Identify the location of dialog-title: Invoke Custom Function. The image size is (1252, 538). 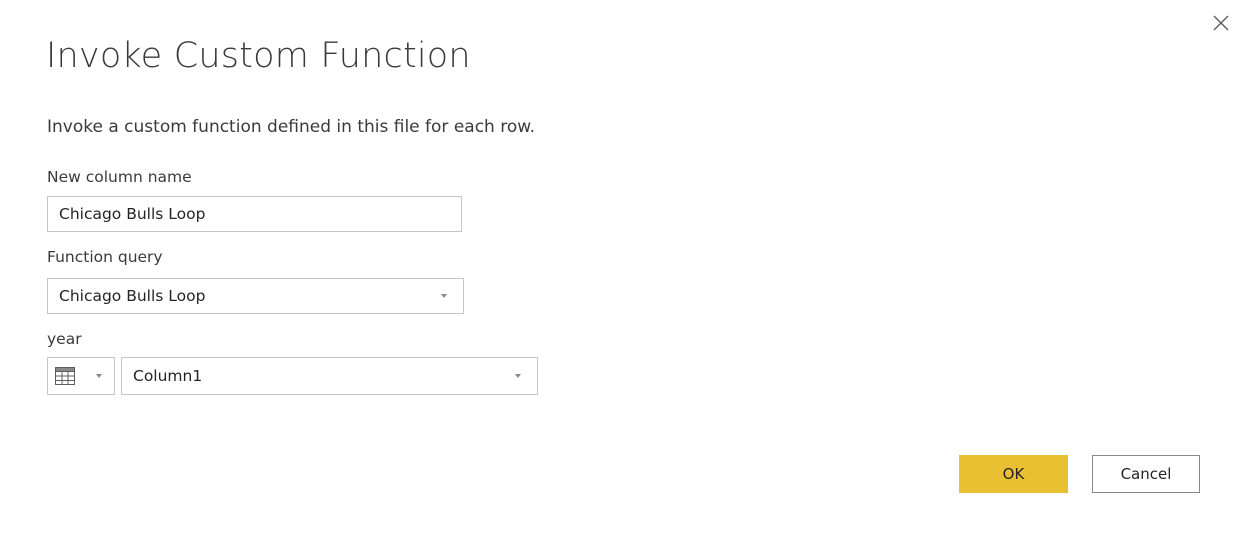
(258, 56).